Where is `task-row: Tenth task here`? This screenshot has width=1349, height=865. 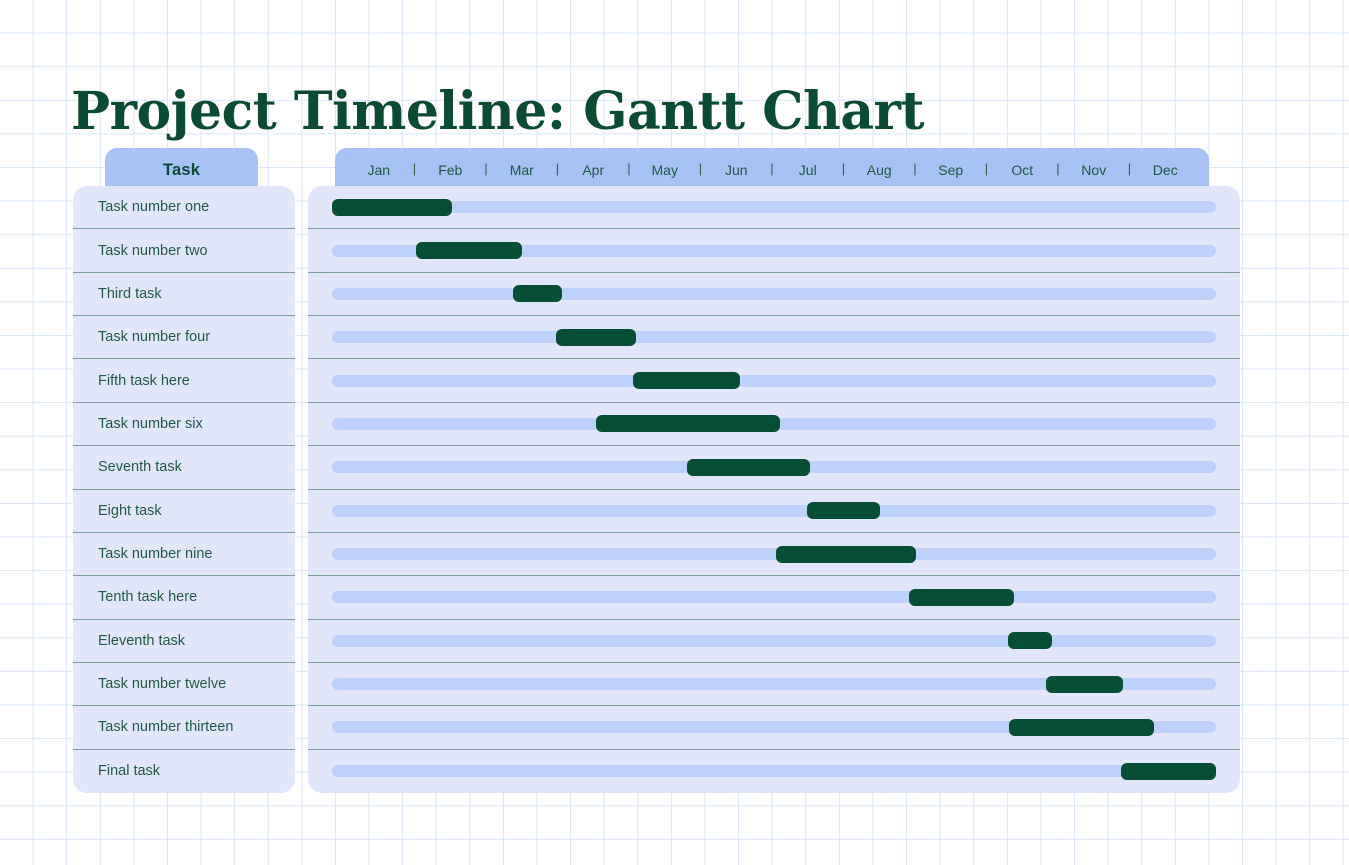
task-row: Tenth task here is located at coordinates (184, 598).